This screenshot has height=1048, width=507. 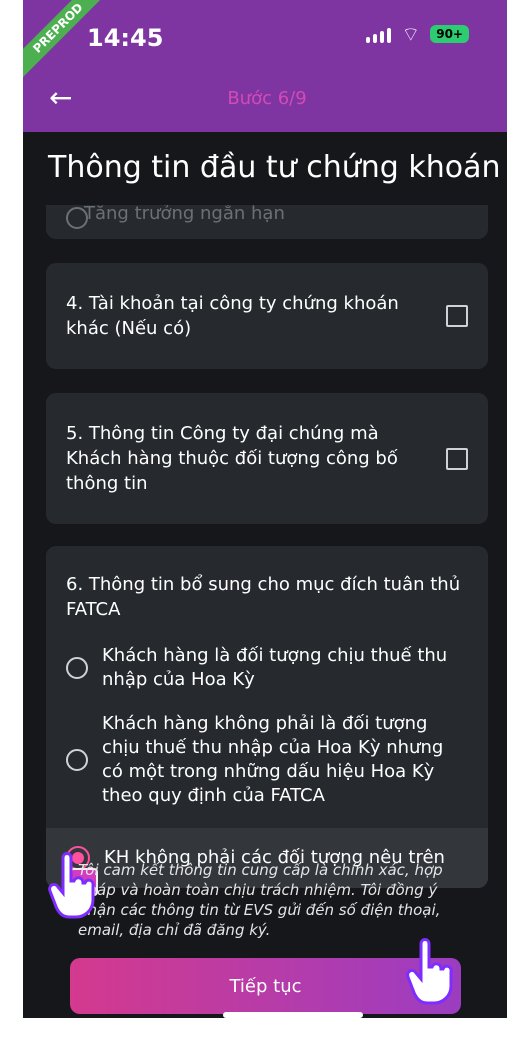 I want to click on continue-button-label: Tiếp tục, so click(x=265, y=986).